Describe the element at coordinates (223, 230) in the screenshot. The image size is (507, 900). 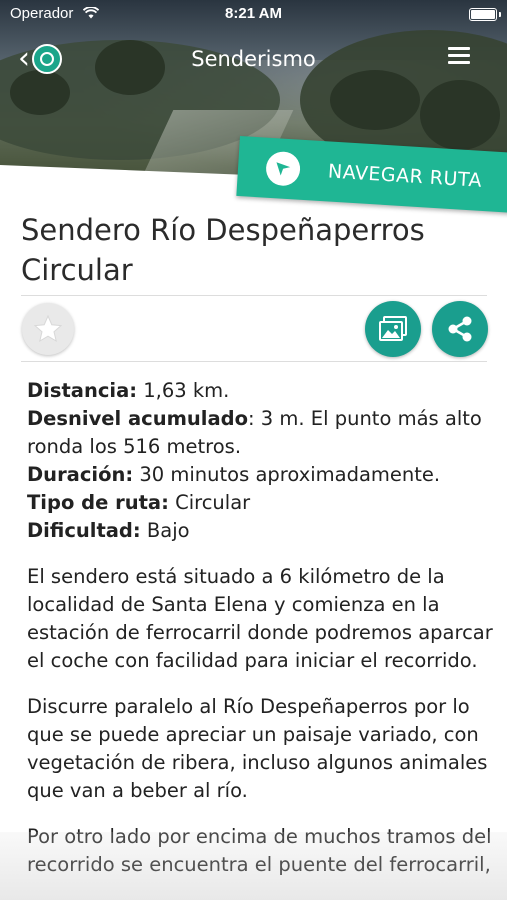
I see `route-title-line: Sendero Río Despeñaperros` at that location.